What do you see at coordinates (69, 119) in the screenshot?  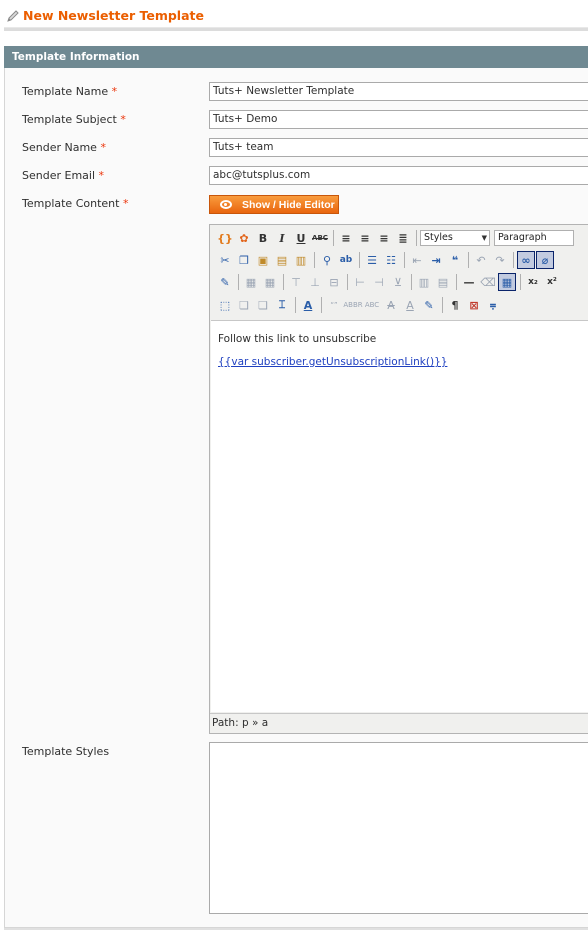 I see `template-subject-label-text: Template Subject` at bounding box center [69, 119].